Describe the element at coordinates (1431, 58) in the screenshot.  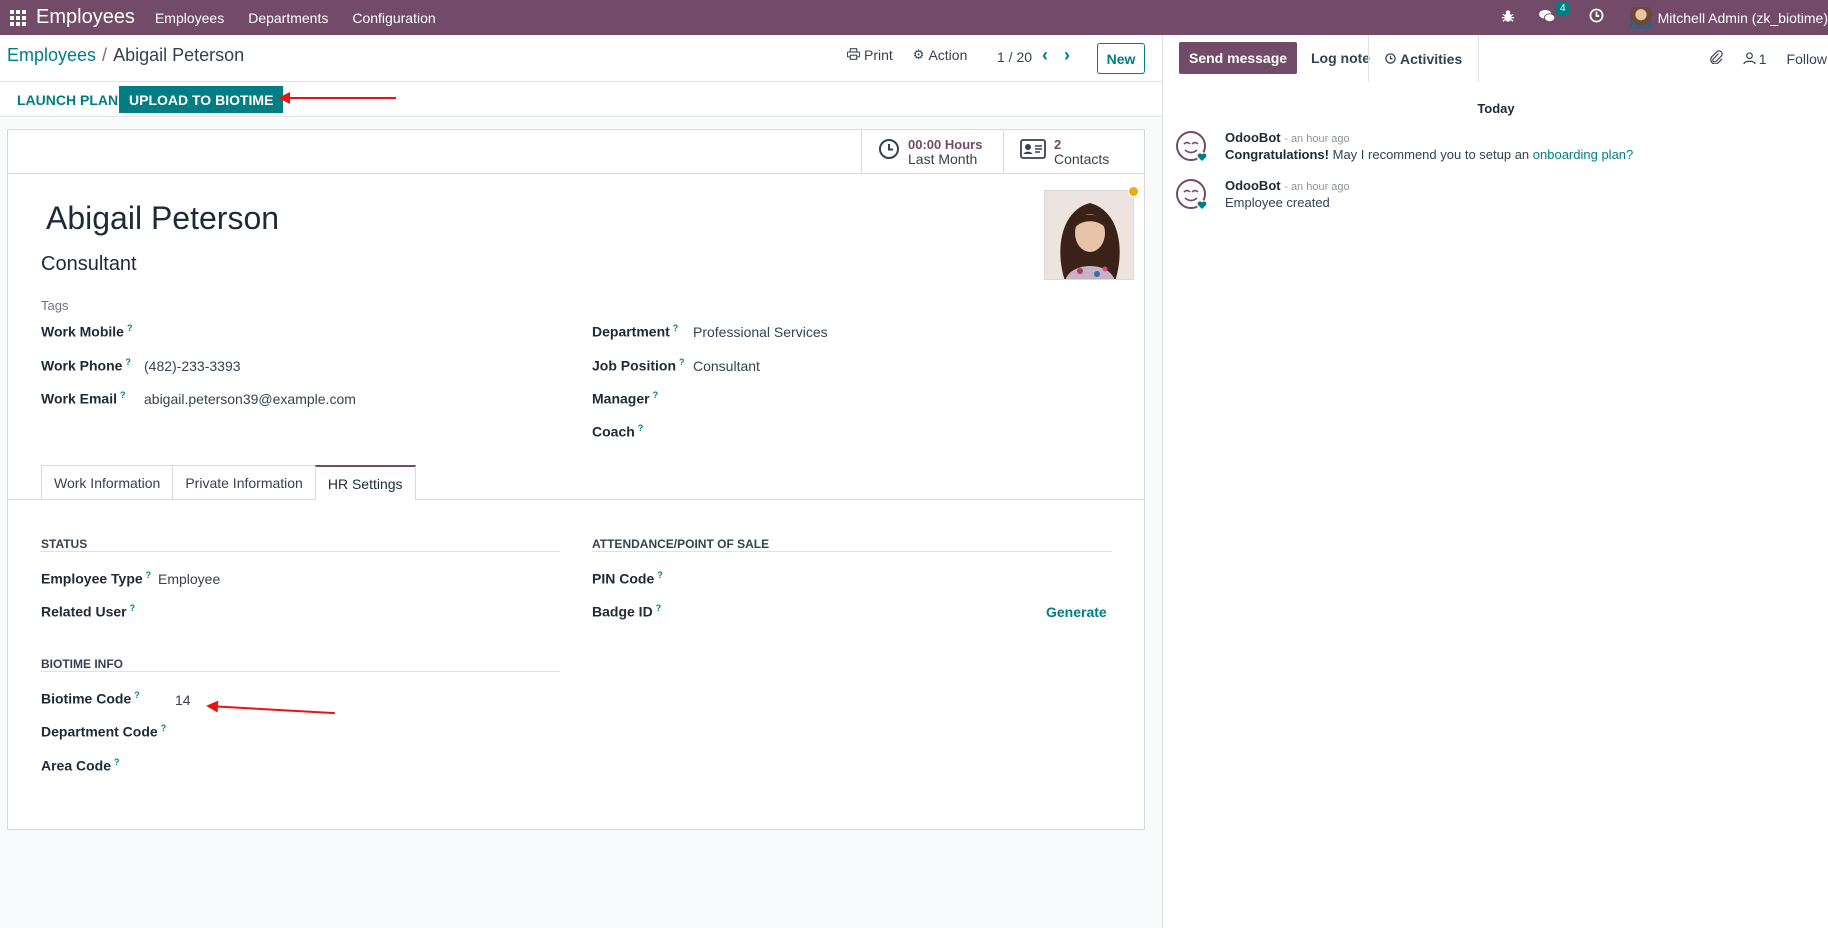
I see `activities-label: Activities` at that location.